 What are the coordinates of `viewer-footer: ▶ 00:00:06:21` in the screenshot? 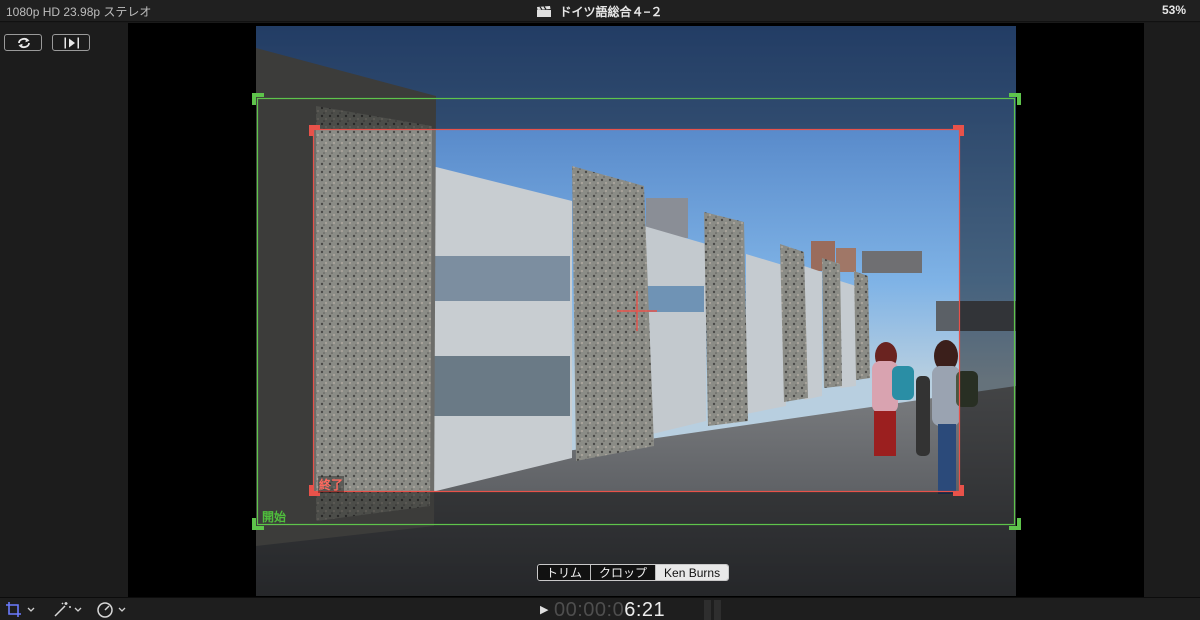 It's located at (600, 608).